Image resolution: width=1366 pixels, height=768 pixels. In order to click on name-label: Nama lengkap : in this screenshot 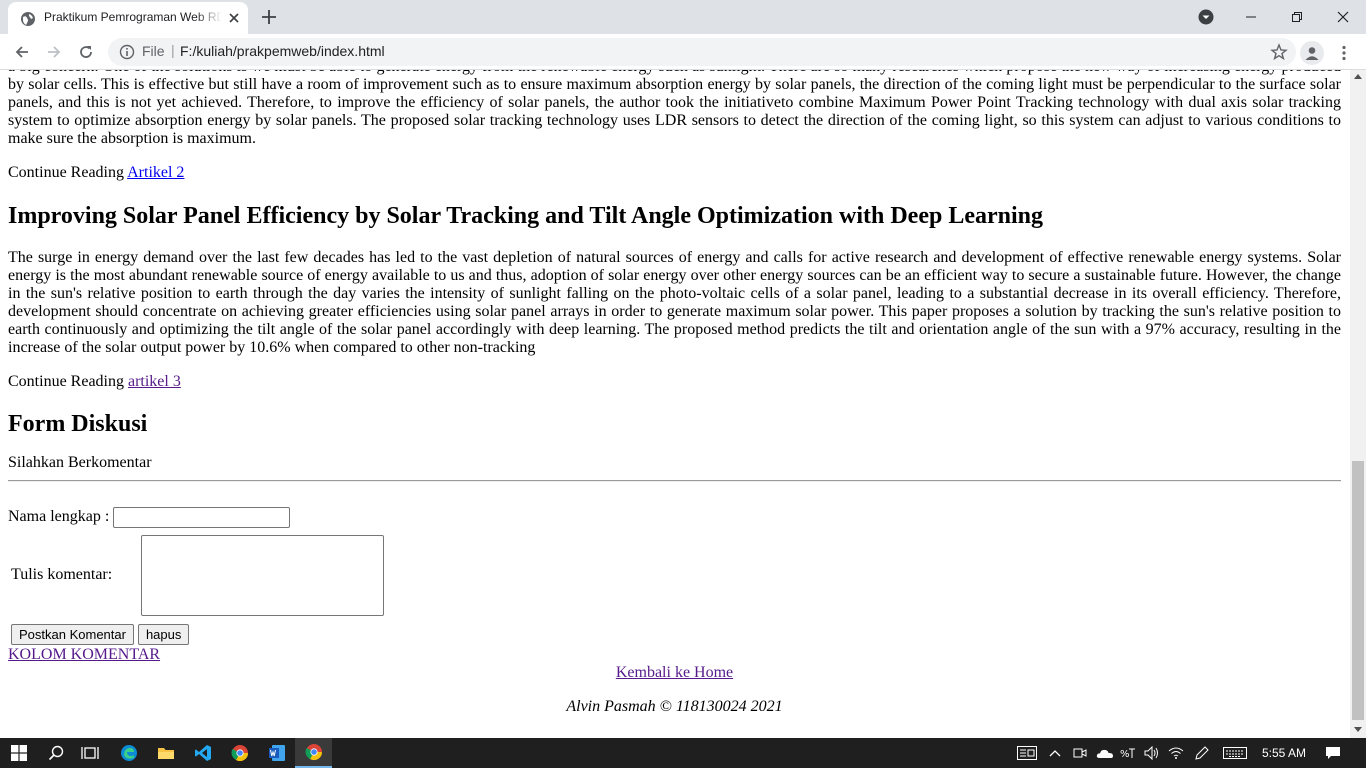, I will do `click(59, 516)`.